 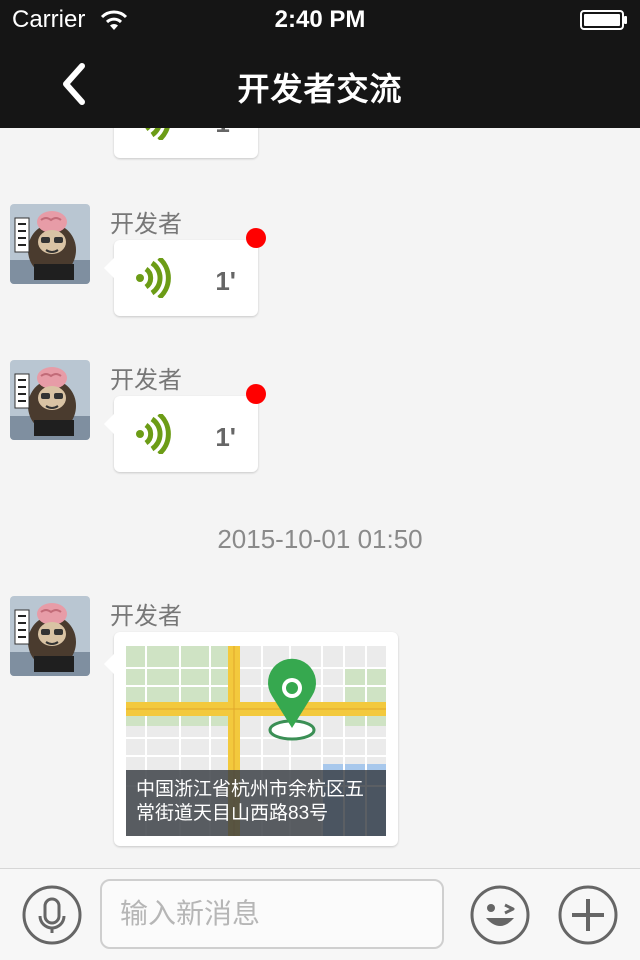 I want to click on emoji-icon, so click(x=500, y=915).